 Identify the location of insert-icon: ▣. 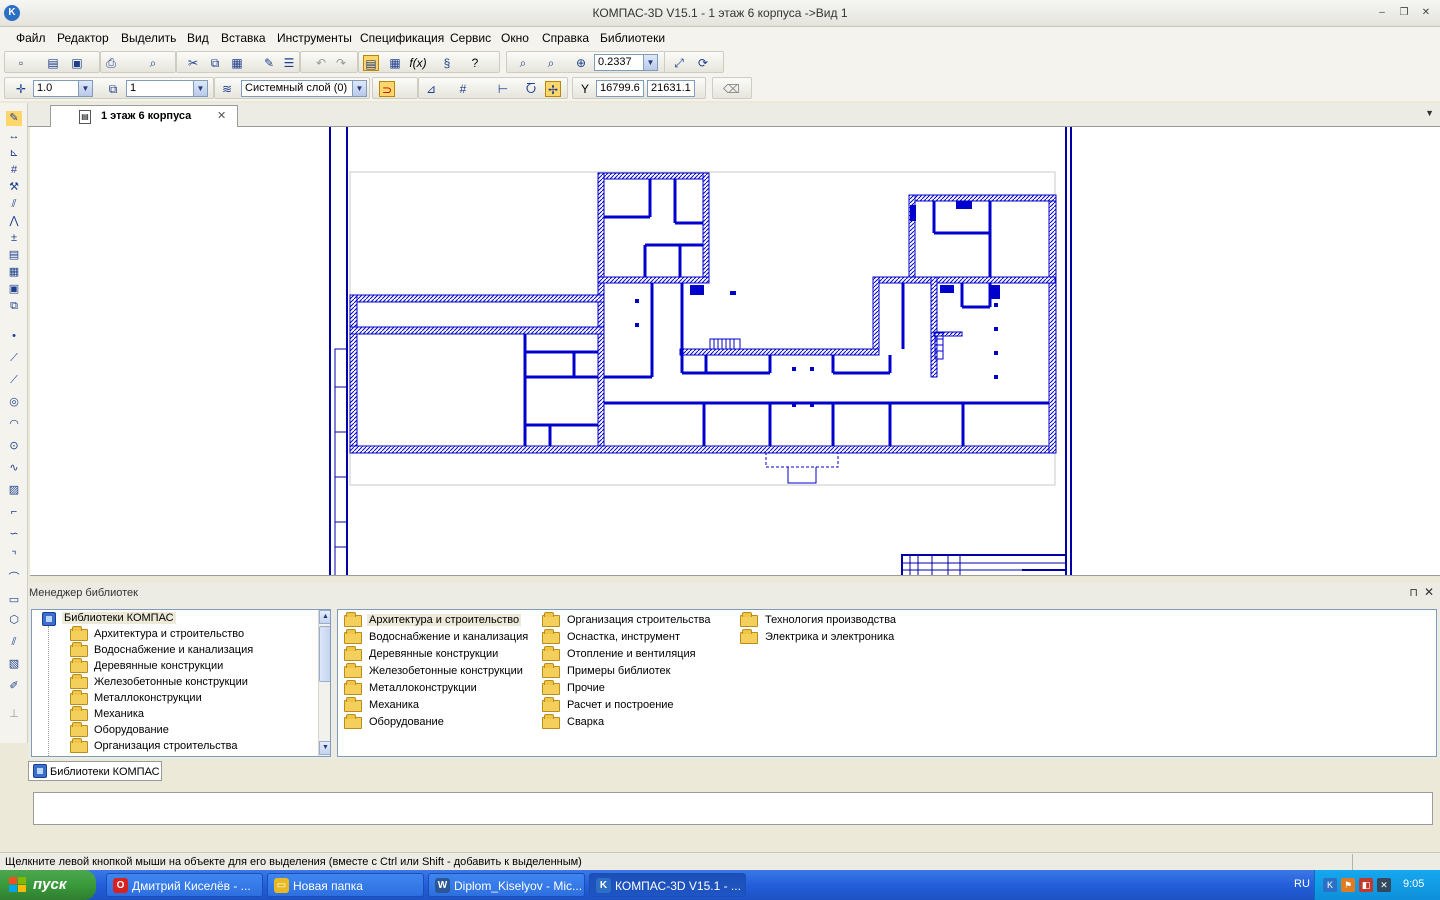
(14, 289).